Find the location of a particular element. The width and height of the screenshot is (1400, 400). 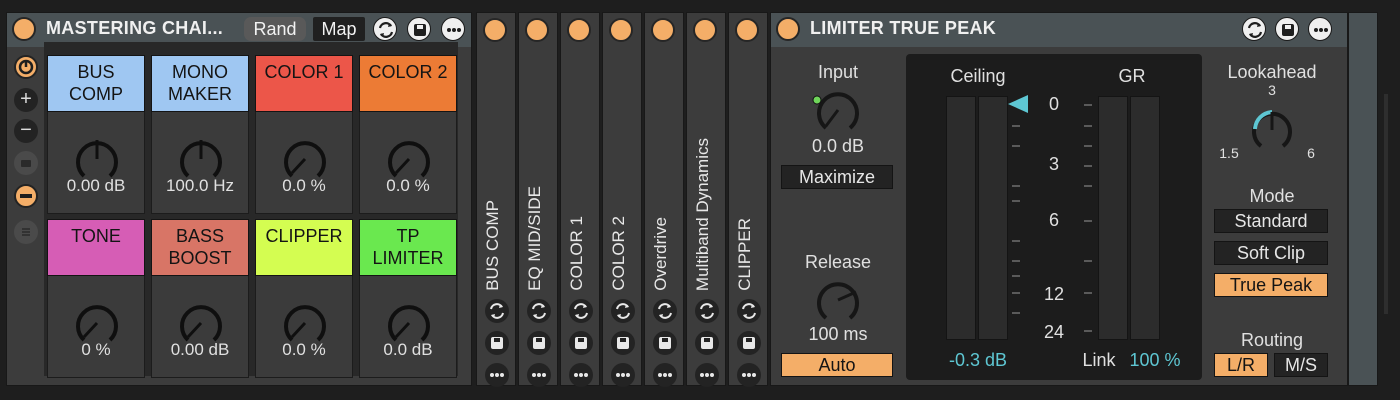

chain-device-multiband-dynamics: Multiband Dynamics is located at coordinates (706, 199).